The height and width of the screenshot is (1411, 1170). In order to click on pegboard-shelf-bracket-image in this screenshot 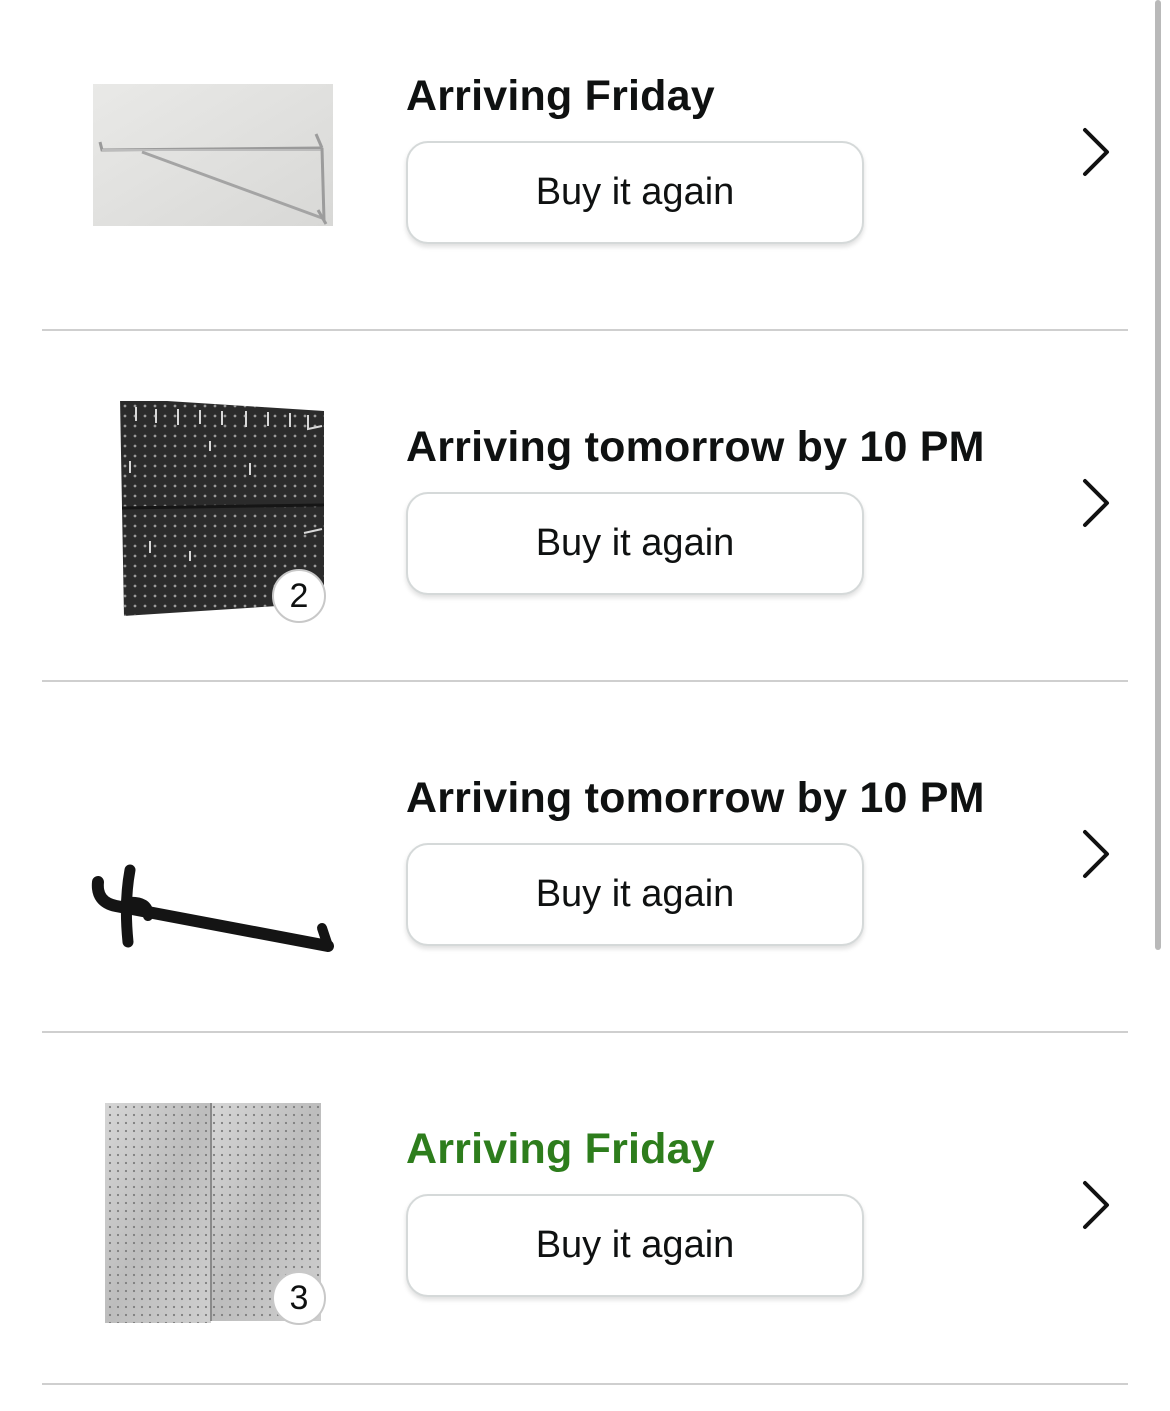, I will do `click(215, 170)`.